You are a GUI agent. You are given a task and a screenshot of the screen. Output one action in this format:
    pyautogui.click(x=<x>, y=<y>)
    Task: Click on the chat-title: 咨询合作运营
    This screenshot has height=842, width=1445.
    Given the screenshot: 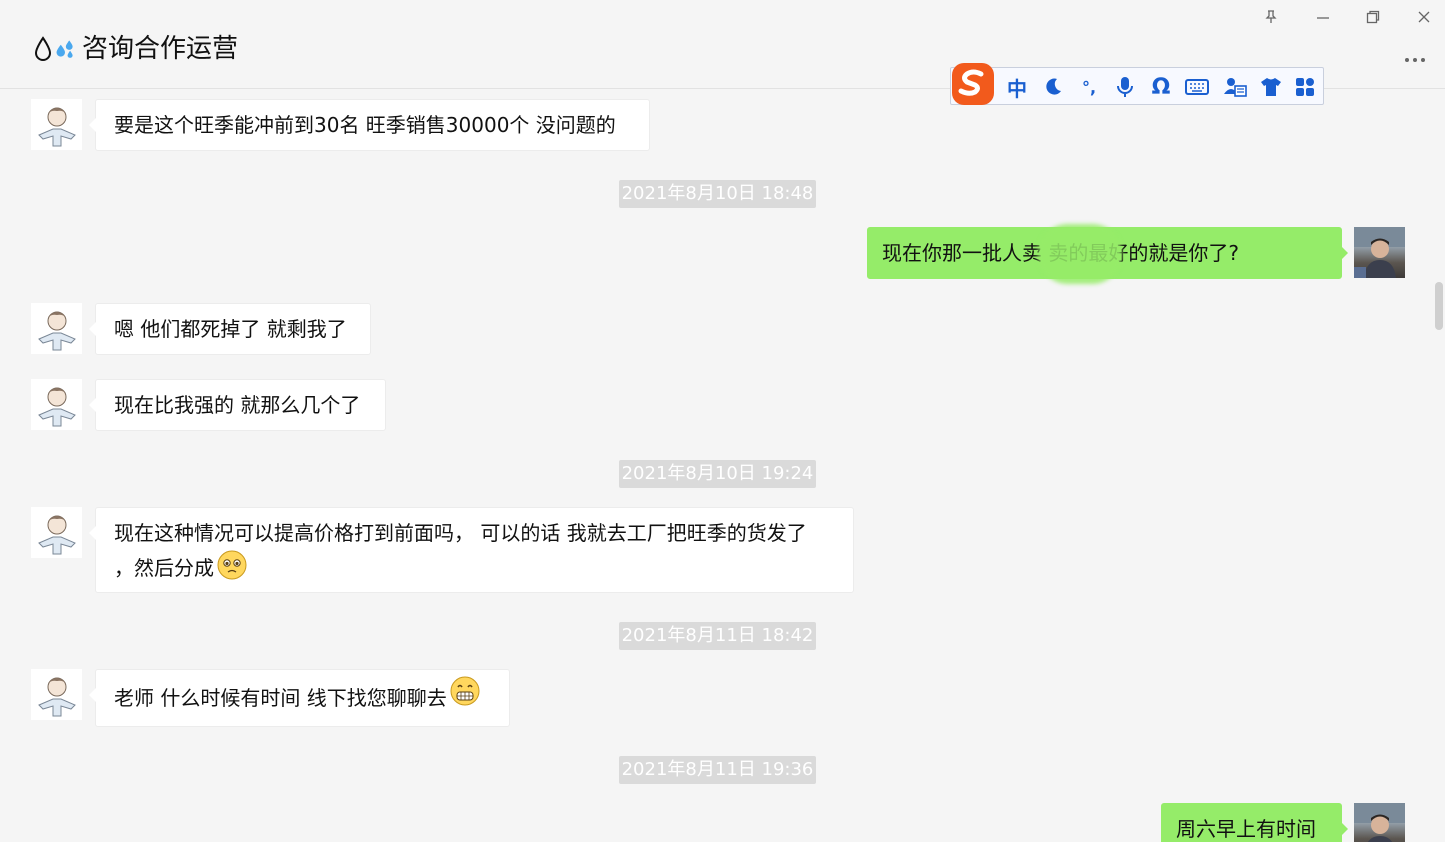 What is the action you would take?
    pyautogui.click(x=135, y=49)
    